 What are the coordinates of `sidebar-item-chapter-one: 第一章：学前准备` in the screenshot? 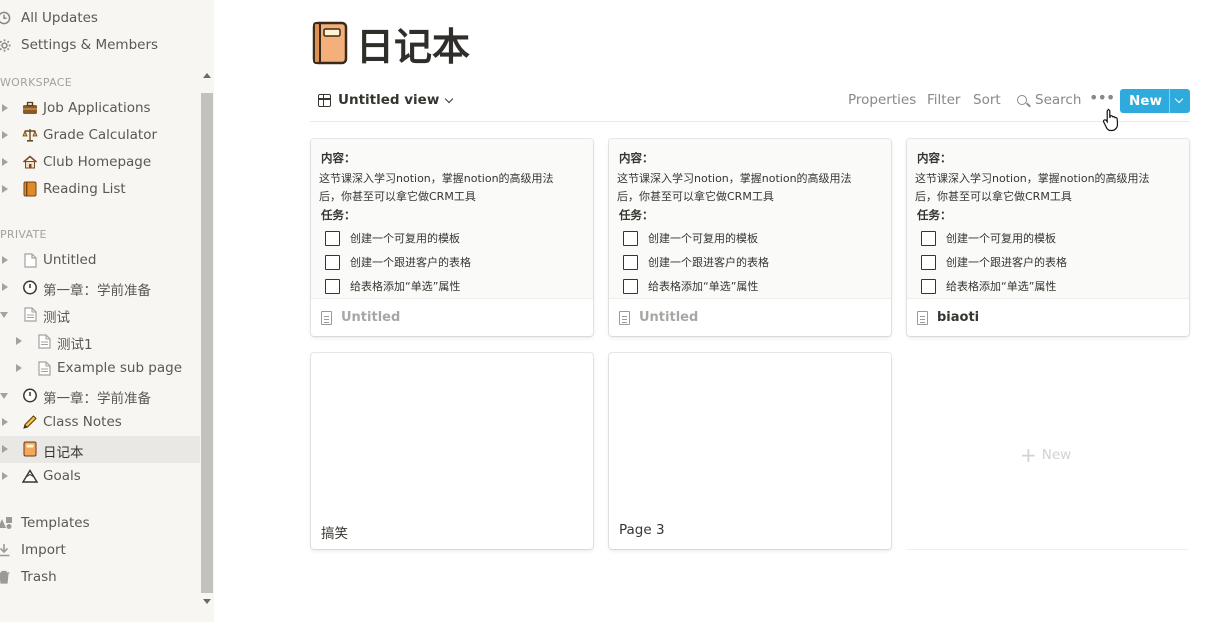 It's located at (100, 287).